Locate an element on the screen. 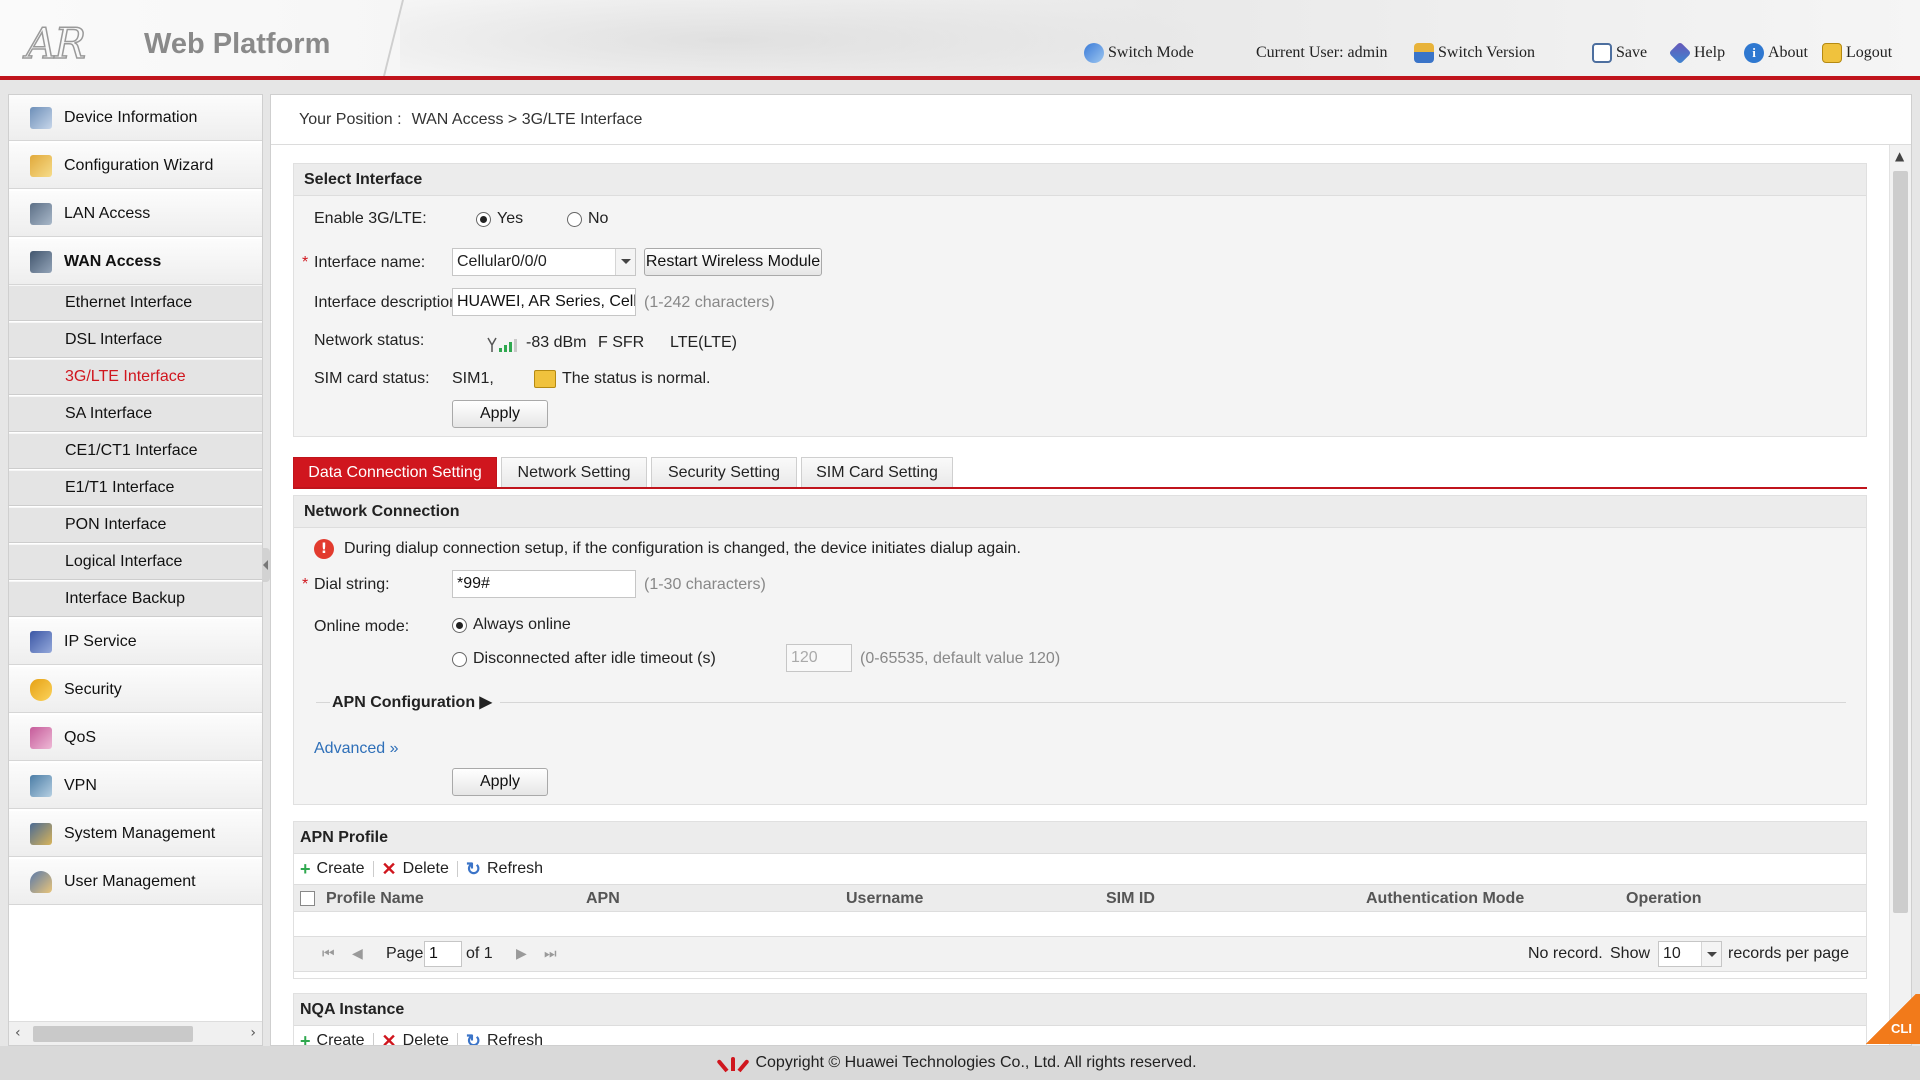  page-number-input: 1 is located at coordinates (443, 954).